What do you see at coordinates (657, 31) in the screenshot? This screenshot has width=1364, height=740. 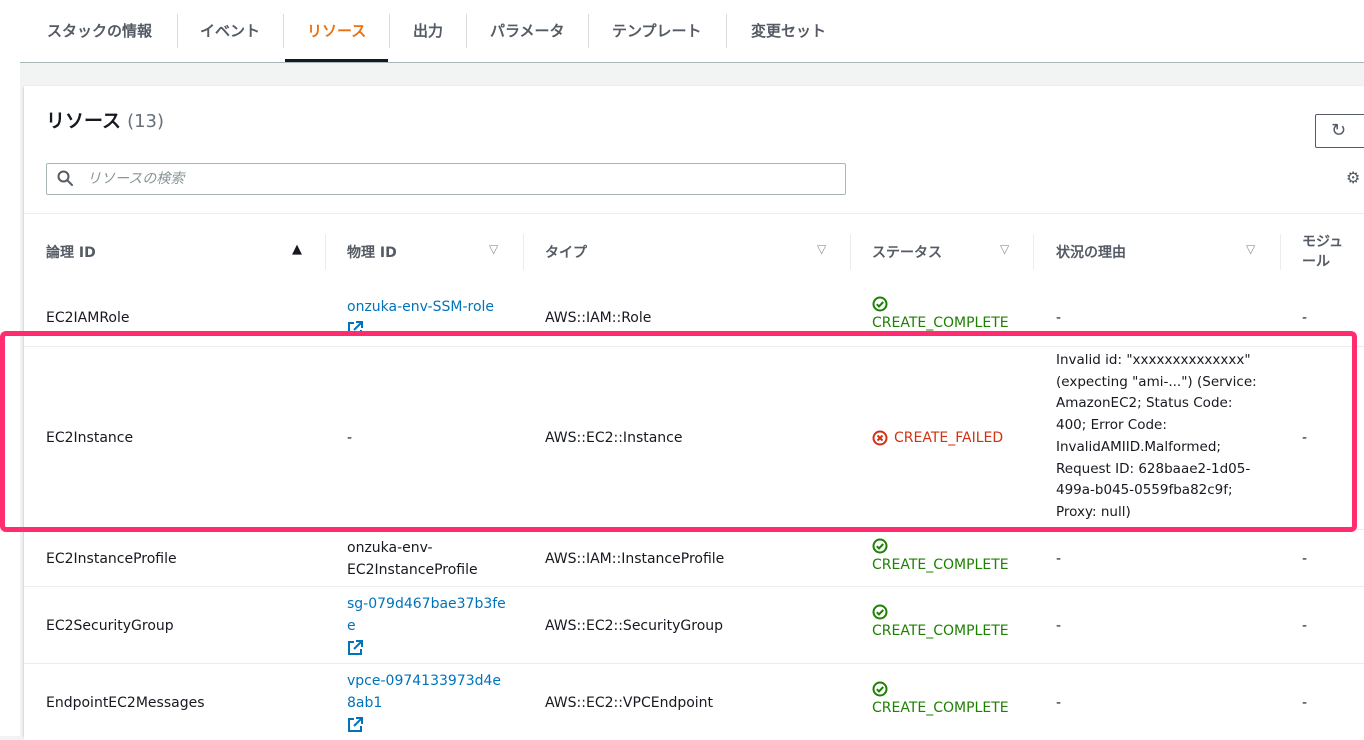 I see `tab-template: テンプレート` at bounding box center [657, 31].